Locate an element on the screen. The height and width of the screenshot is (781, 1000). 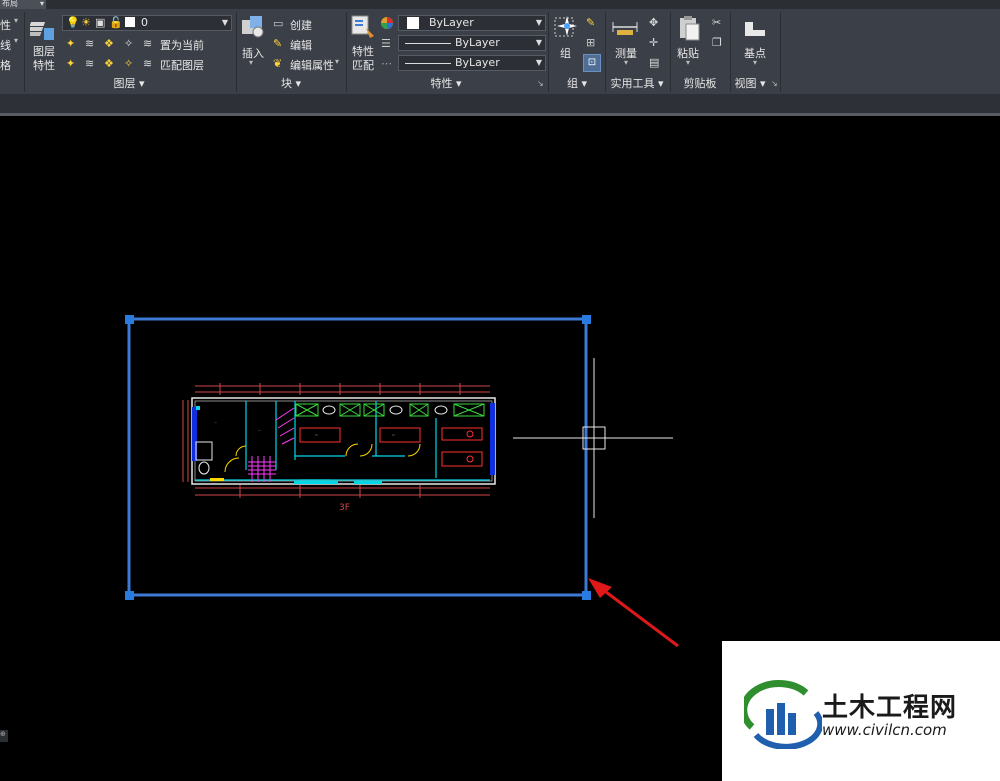
tab-dropdown: ▾ is located at coordinates (53, 4).